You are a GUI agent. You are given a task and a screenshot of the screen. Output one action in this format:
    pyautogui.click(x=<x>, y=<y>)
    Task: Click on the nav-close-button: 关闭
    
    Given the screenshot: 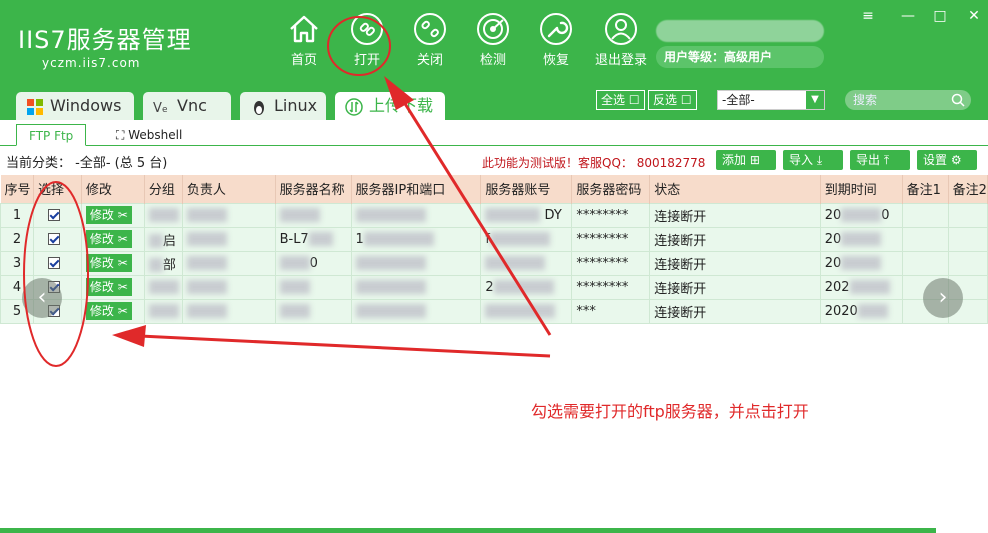 What is the action you would take?
    pyautogui.click(x=430, y=40)
    